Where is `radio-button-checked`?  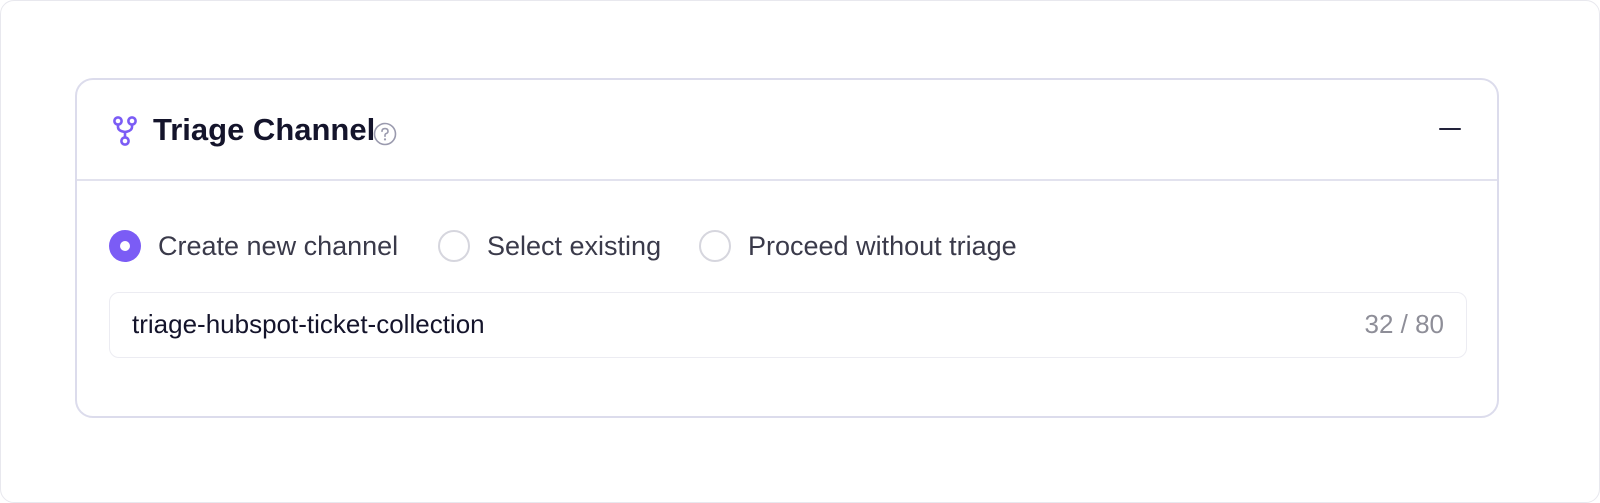
radio-button-checked is located at coordinates (125, 246).